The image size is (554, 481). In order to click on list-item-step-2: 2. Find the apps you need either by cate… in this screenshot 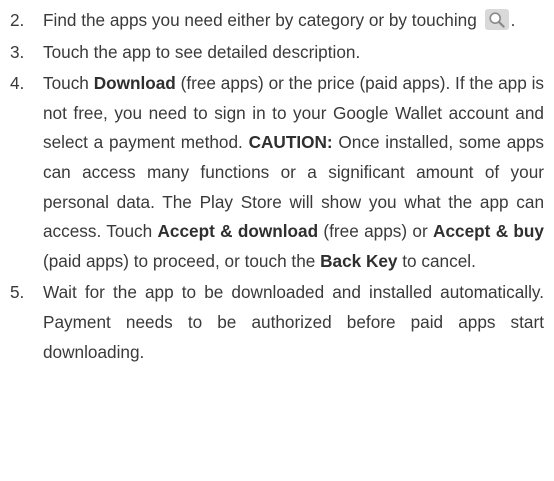, I will do `click(277, 21)`.